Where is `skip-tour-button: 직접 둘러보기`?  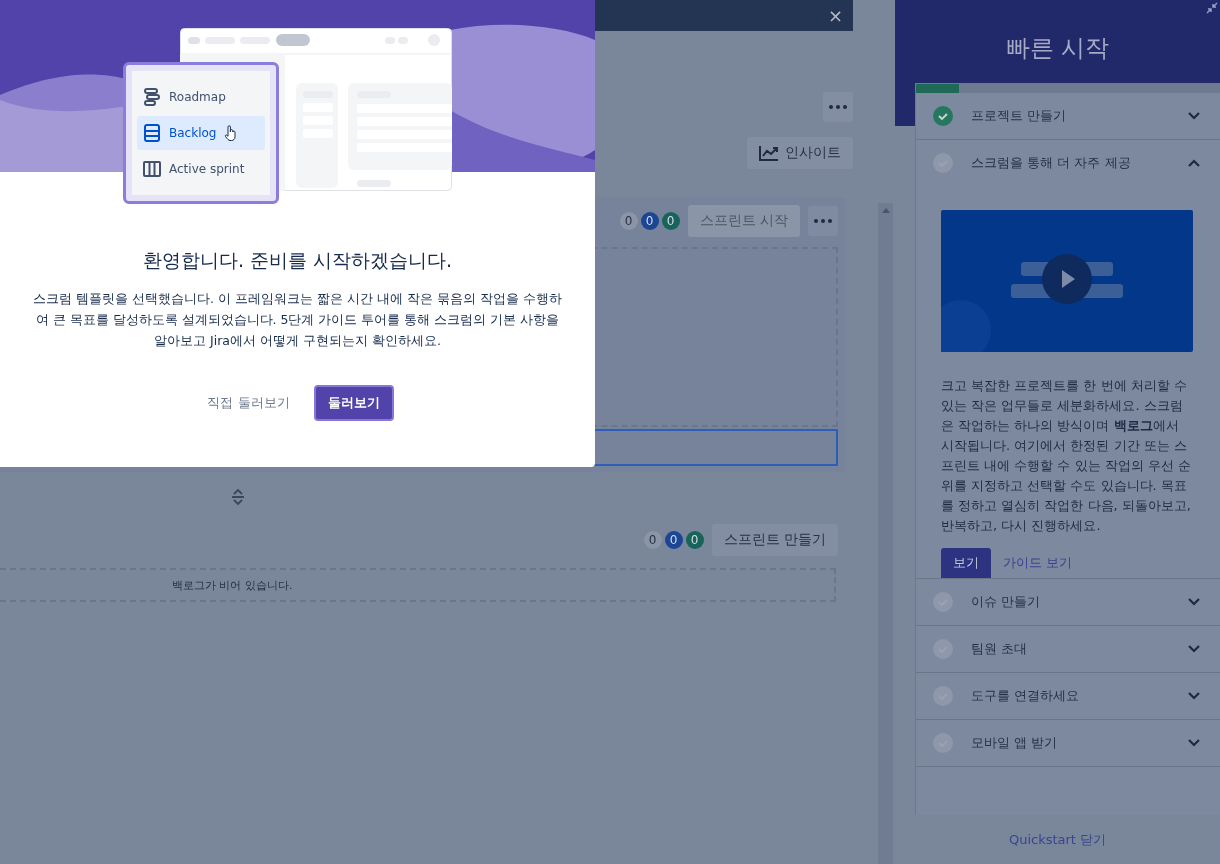 skip-tour-button: 직접 둘러보기 is located at coordinates (248, 403).